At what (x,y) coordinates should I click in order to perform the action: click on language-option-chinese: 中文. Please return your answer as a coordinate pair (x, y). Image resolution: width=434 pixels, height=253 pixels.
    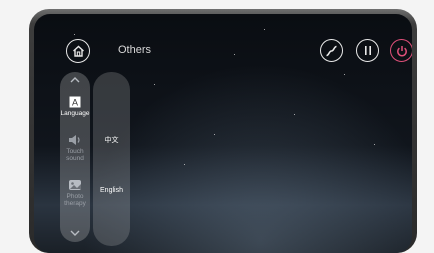
    Looking at the image, I should click on (111, 140).